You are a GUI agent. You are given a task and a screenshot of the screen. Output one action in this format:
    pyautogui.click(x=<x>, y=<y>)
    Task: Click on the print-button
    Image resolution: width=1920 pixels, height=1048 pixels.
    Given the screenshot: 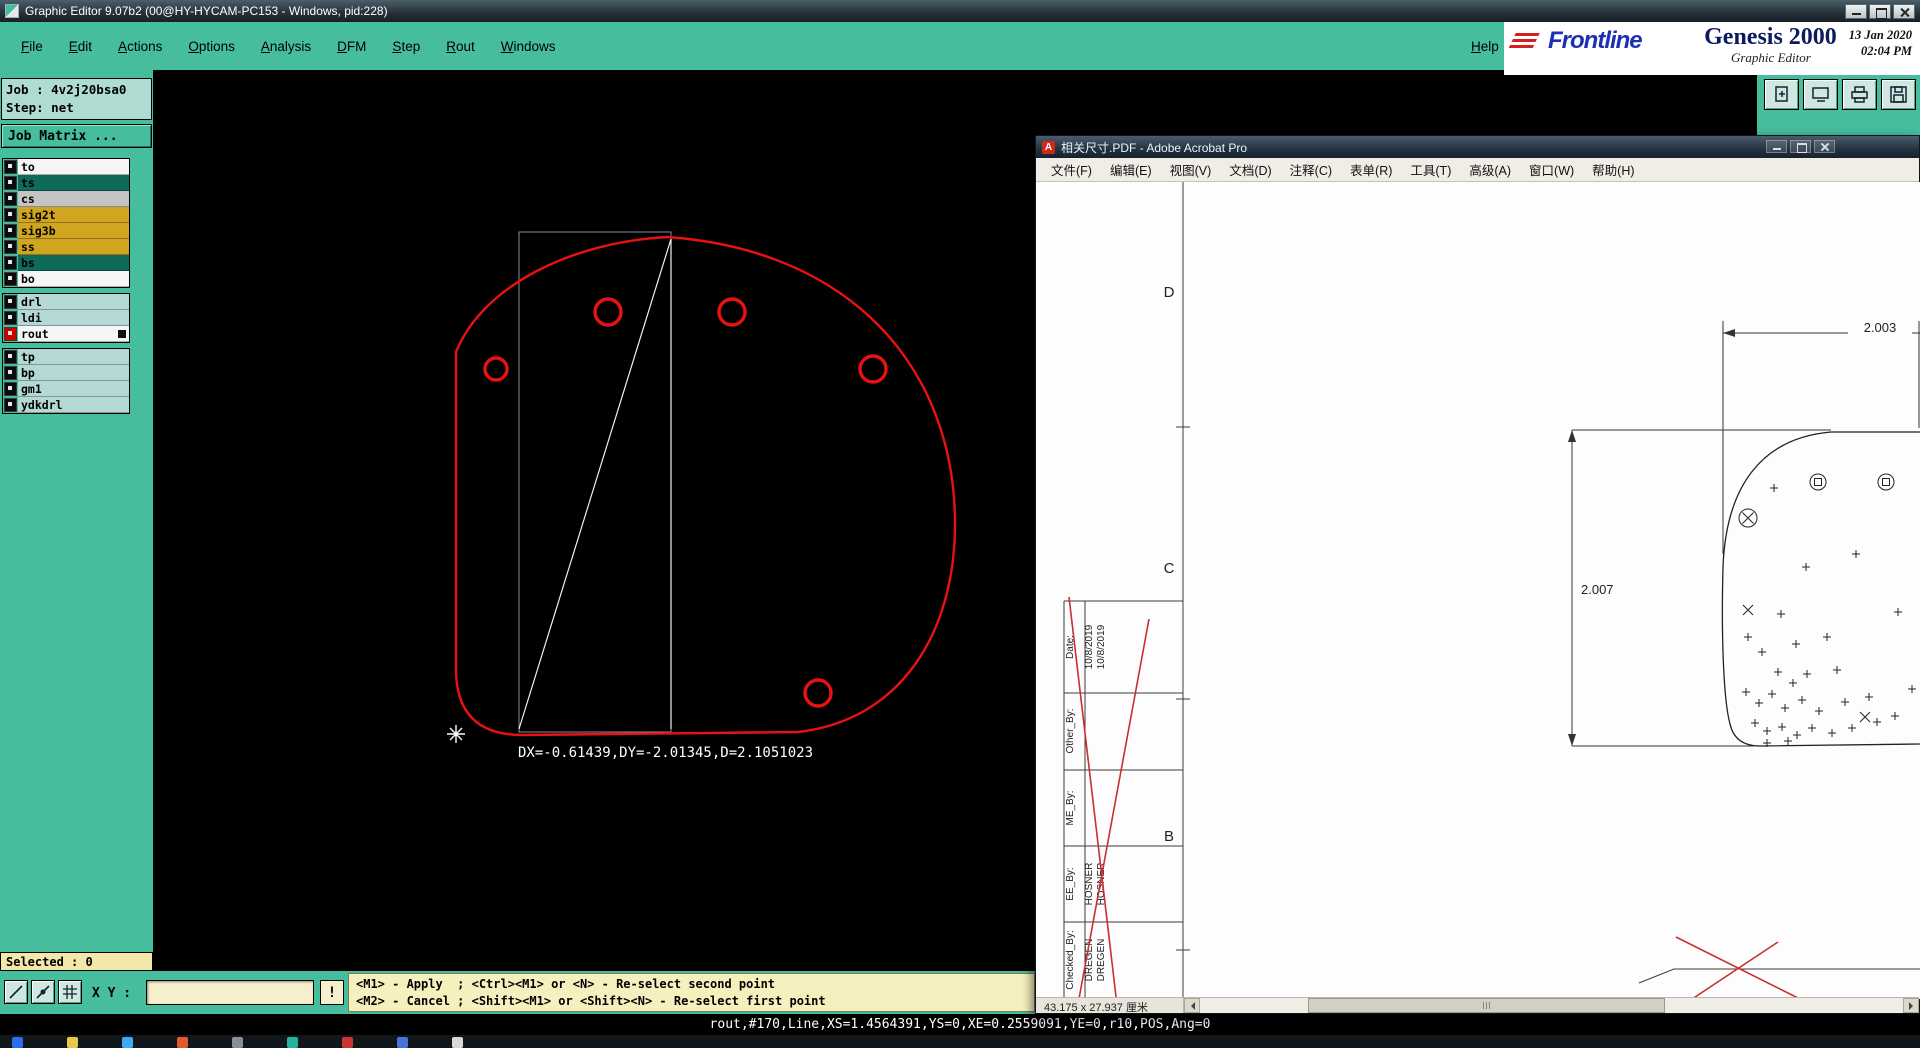 What is the action you would take?
    pyautogui.click(x=1859, y=94)
    